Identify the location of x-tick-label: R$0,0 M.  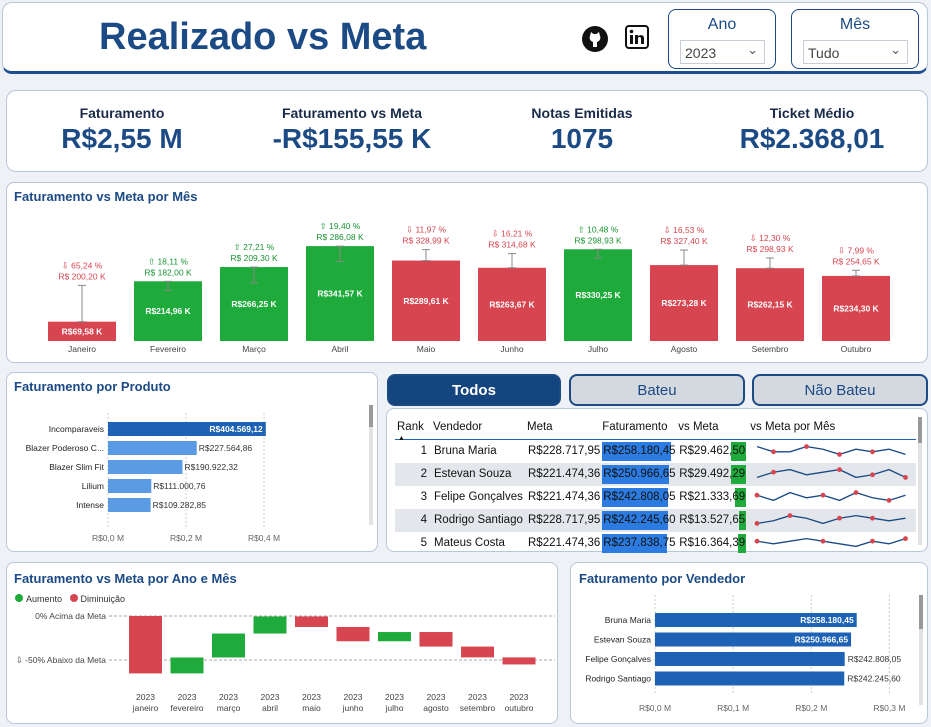
(655, 708).